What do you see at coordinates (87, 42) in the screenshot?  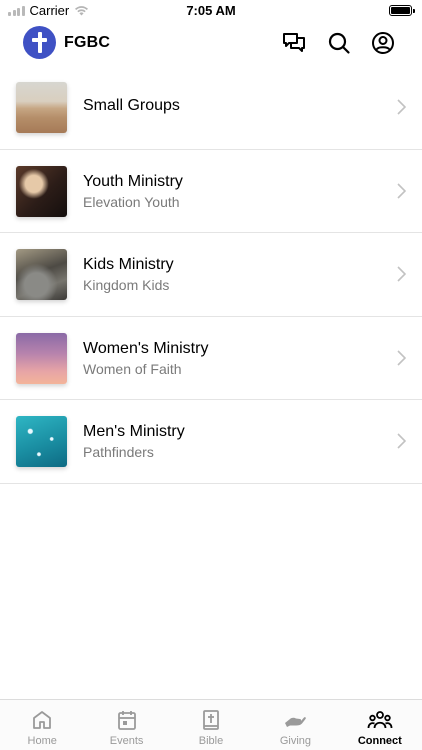 I see `app-title: FGBC` at bounding box center [87, 42].